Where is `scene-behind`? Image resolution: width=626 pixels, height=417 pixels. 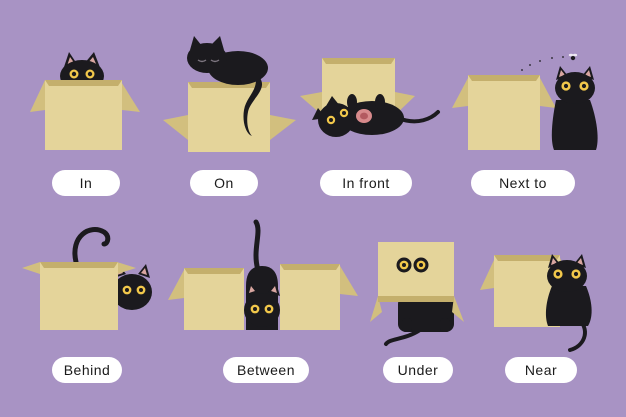 scene-behind is located at coordinates (87, 278).